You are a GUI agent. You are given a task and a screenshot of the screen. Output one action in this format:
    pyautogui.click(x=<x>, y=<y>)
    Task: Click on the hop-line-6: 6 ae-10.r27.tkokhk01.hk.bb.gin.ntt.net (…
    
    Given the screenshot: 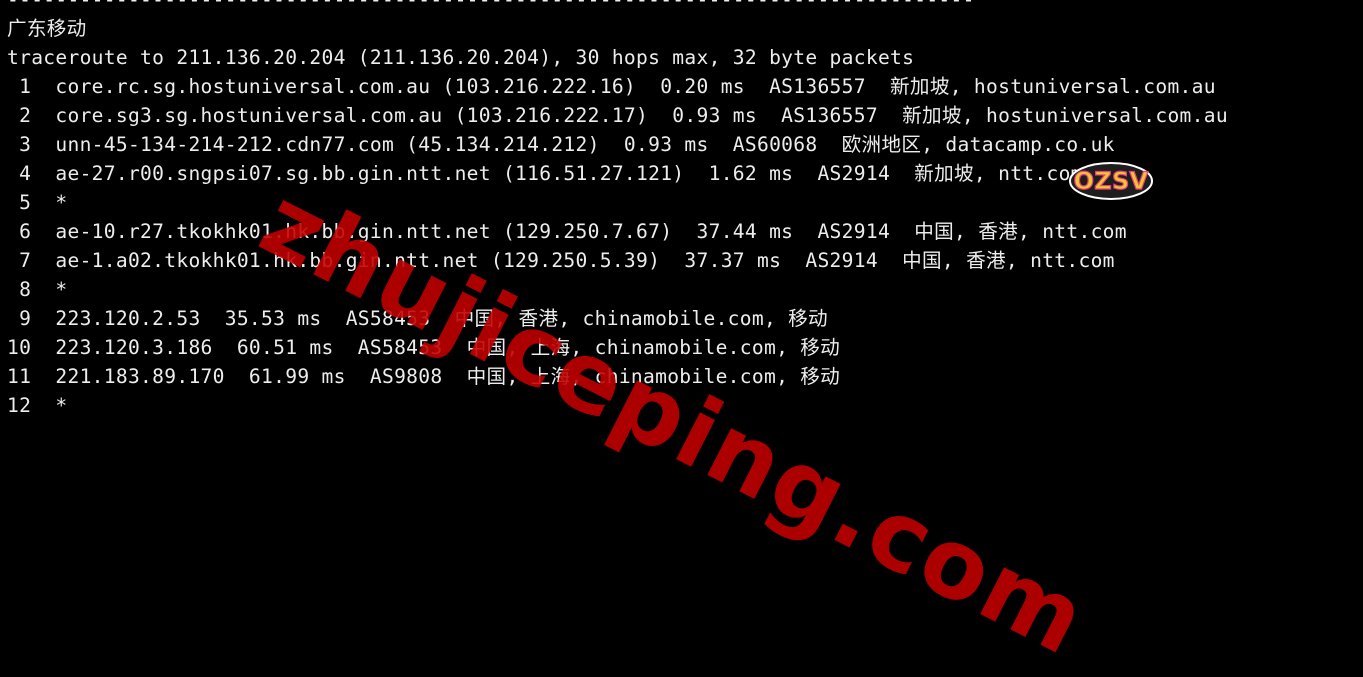 What is the action you would take?
    pyautogui.click(x=567, y=231)
    